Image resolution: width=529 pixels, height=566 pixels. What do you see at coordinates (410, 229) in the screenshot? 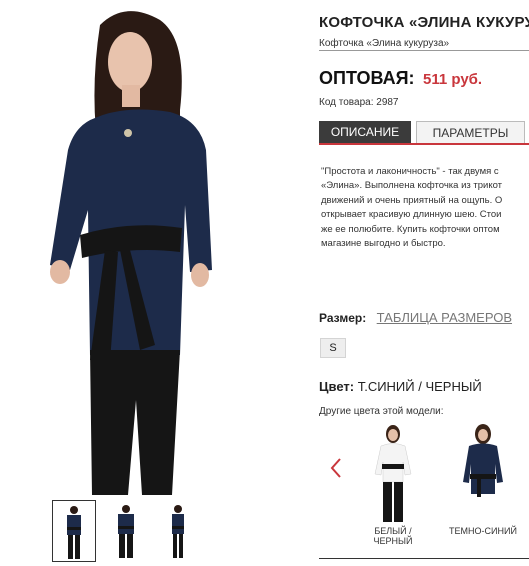
I see `description-line: же ее полюбите. Купить кофточки оптом` at bounding box center [410, 229].